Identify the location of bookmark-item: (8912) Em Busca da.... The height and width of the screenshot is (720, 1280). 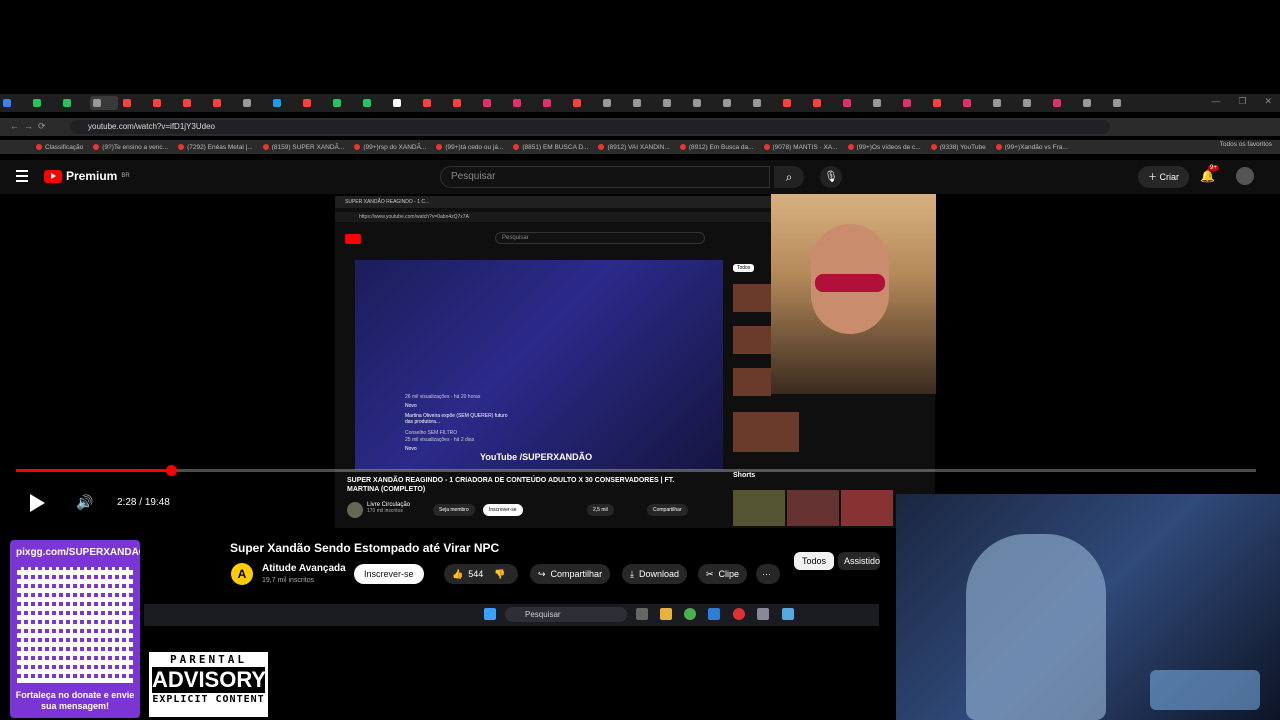
(716, 147).